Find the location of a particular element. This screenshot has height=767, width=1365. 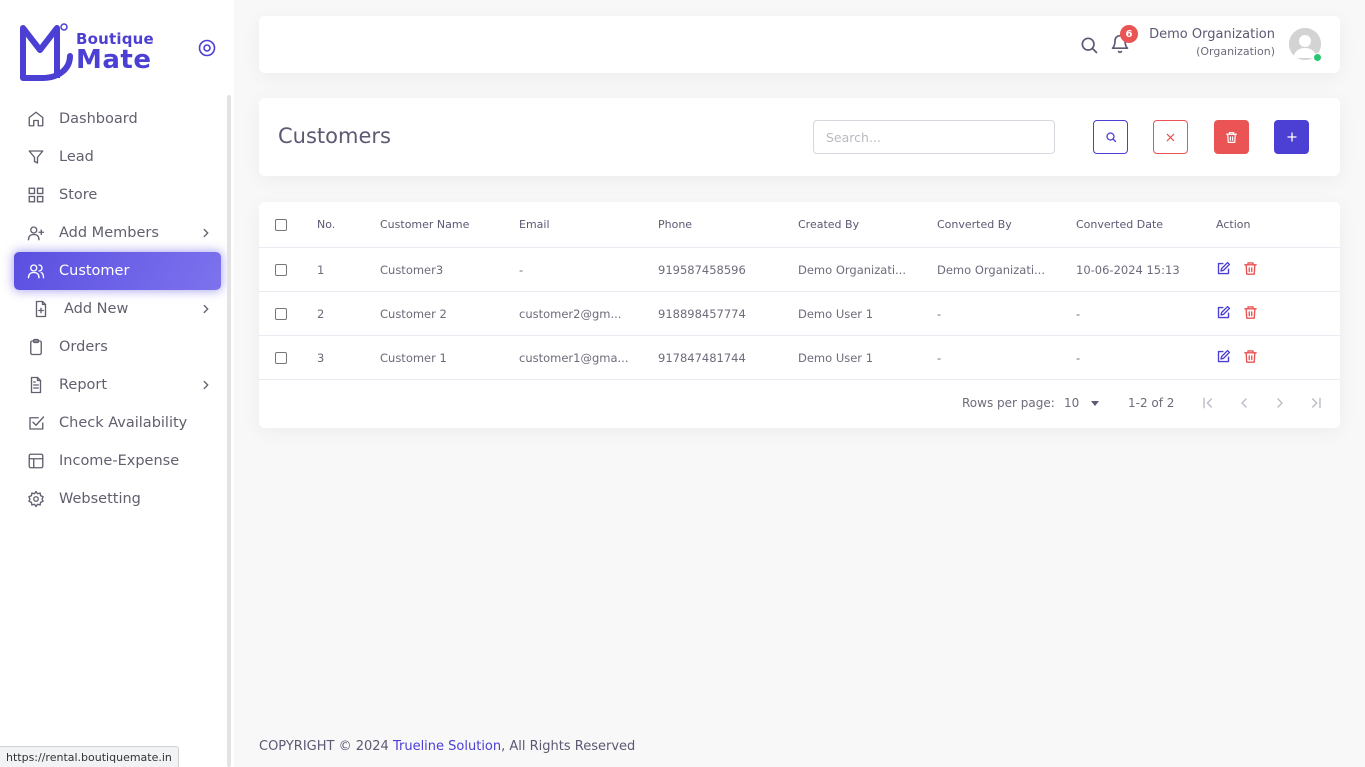

column-header-no: No. is located at coordinates (342, 224).